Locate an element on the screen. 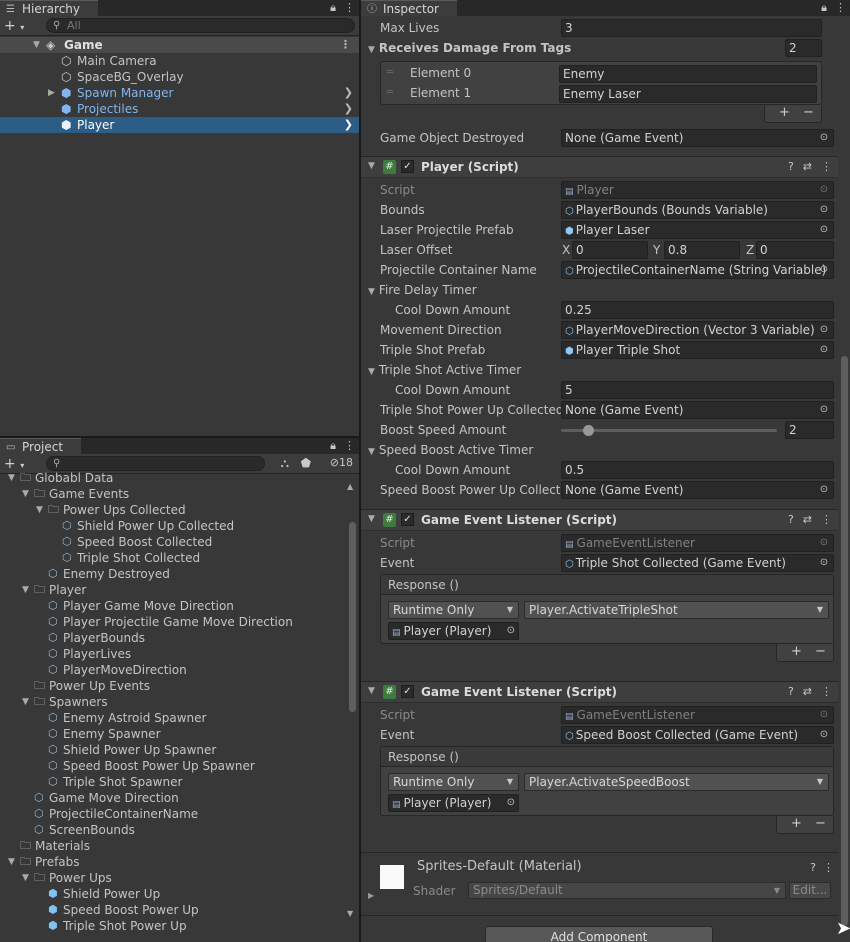 The height and width of the screenshot is (942, 850). project-asset: ⬡ Speed Boost Collected is located at coordinates (173, 542).